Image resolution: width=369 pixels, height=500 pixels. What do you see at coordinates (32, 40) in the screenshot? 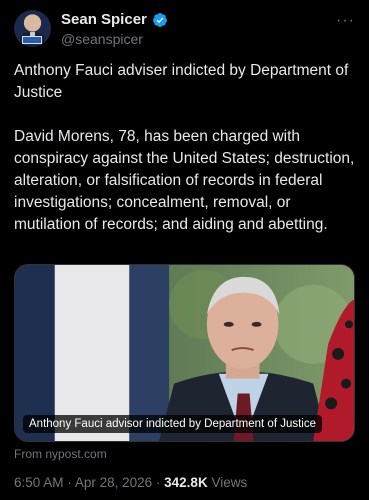
I see `avatar-sign` at bounding box center [32, 40].